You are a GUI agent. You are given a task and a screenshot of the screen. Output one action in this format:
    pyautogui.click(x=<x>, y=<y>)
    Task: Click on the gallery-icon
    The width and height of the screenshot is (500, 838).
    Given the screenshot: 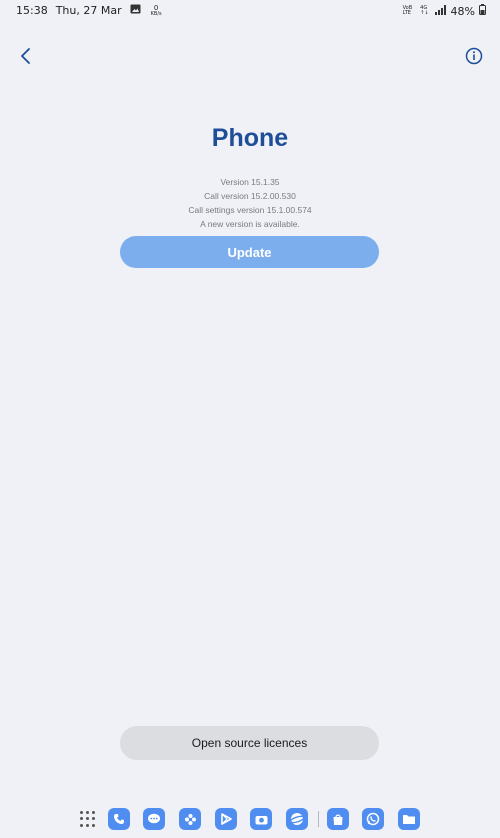 What is the action you would take?
    pyautogui.click(x=190, y=819)
    